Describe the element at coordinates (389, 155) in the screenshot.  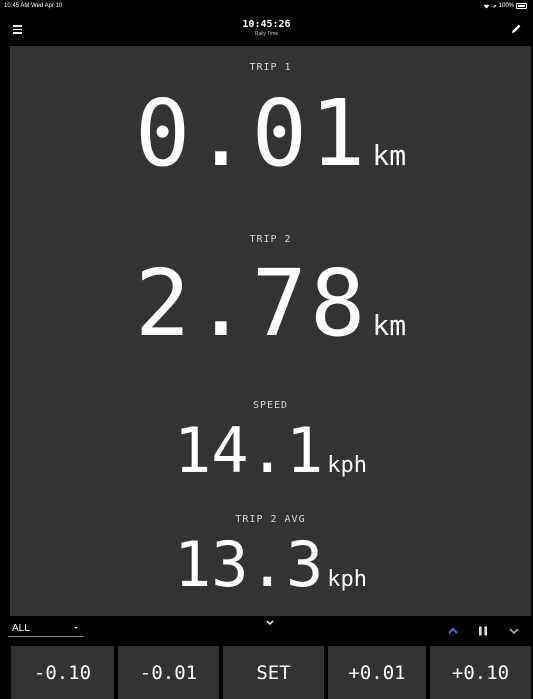
I see `trip1-unit: km` at that location.